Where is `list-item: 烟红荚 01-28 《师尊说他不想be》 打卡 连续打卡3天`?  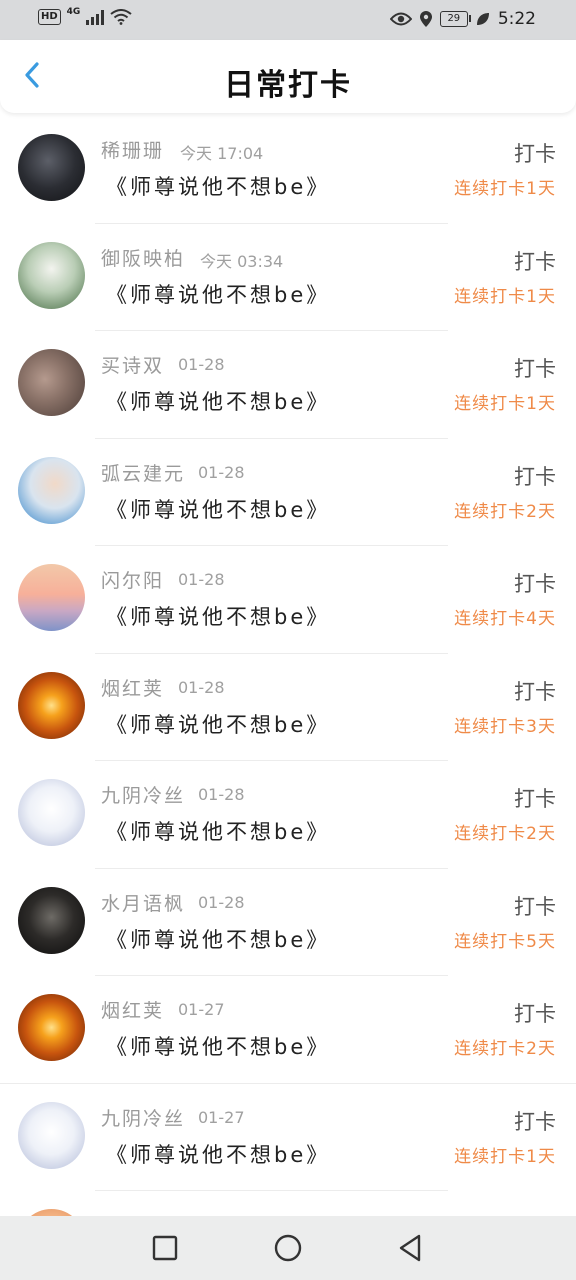
list-item: 烟红荚 01-28 《师尊说他不想be》 打卡 连续打卡3天 is located at coordinates (288, 707).